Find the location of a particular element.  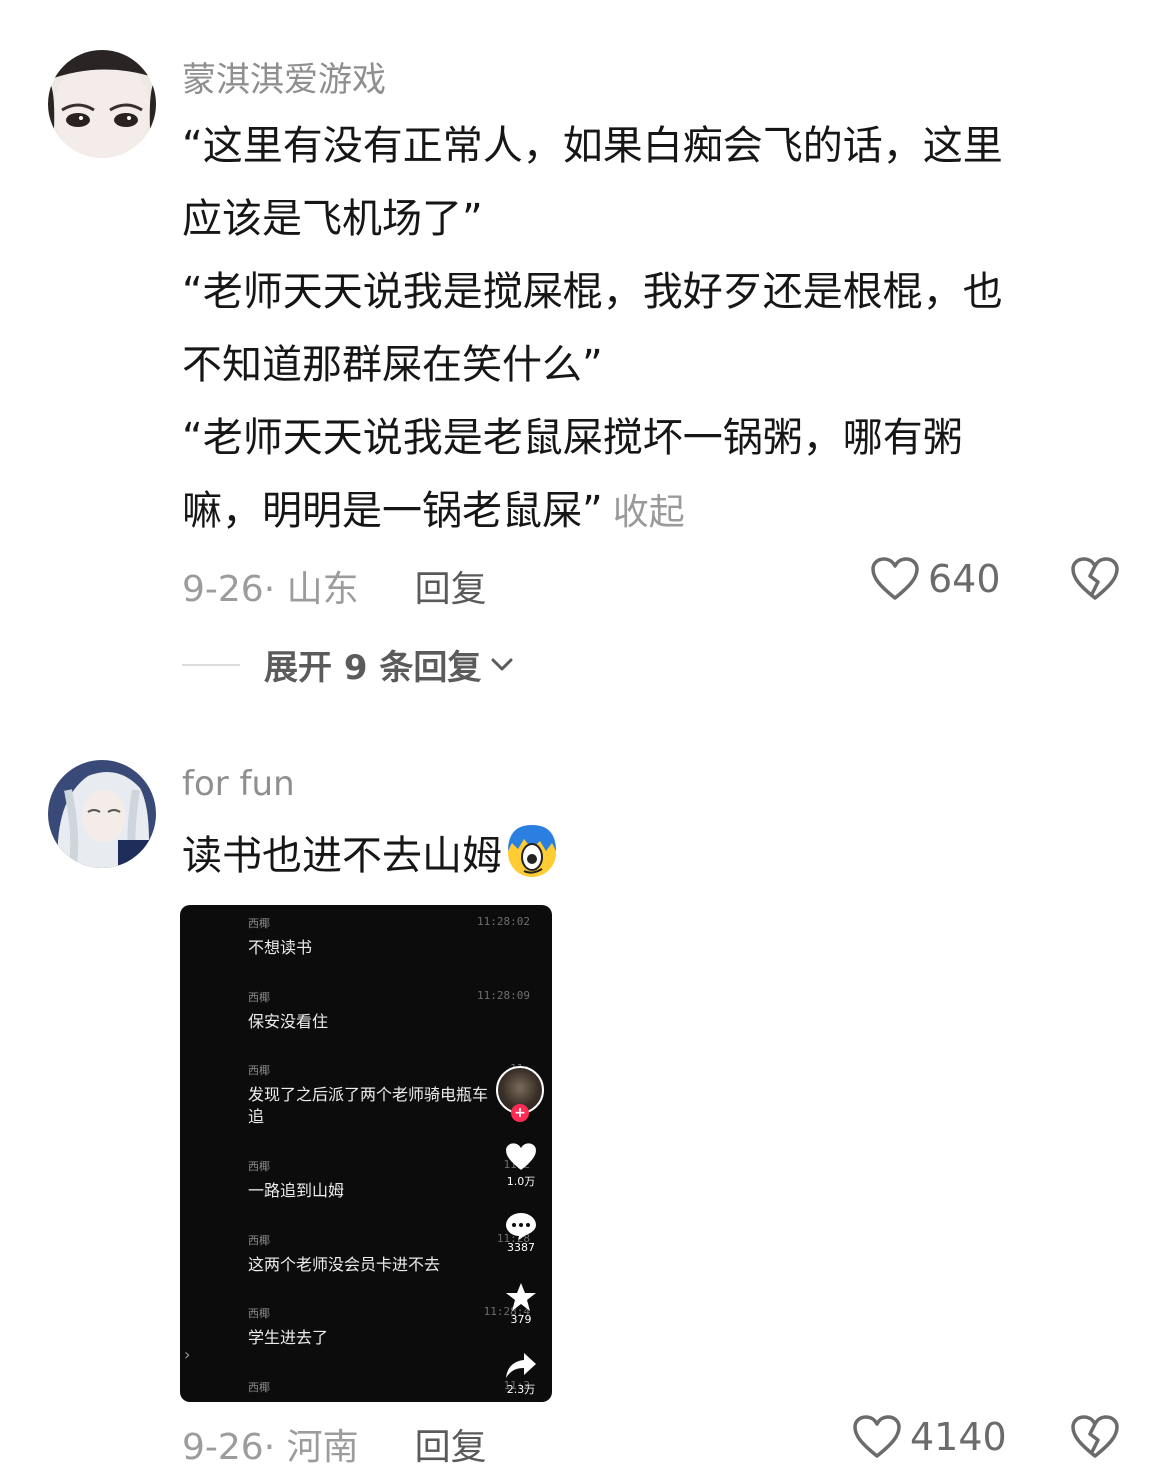

comment-line: 读书也进不去山姆 is located at coordinates (342, 856).